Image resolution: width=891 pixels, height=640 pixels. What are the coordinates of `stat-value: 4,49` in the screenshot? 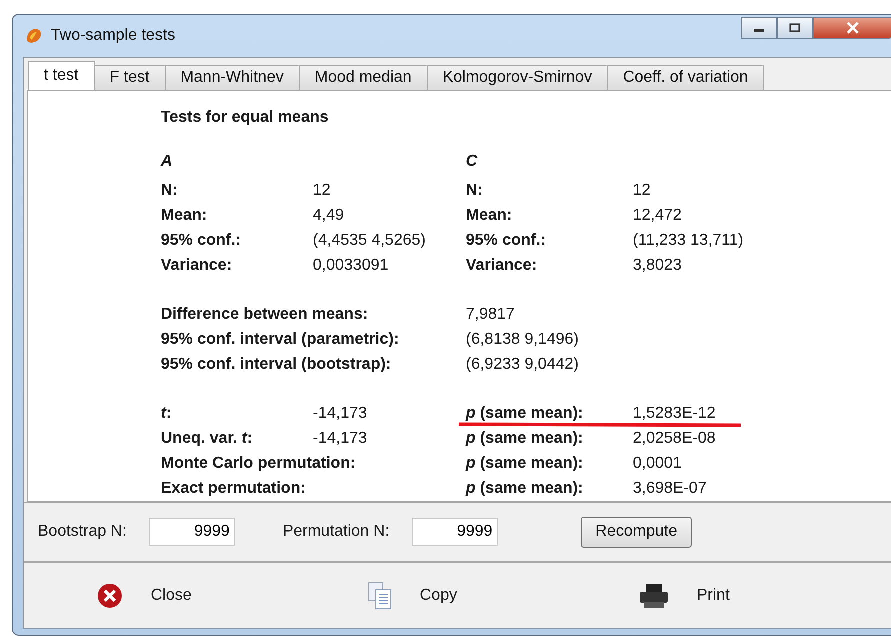 It's located at (328, 215).